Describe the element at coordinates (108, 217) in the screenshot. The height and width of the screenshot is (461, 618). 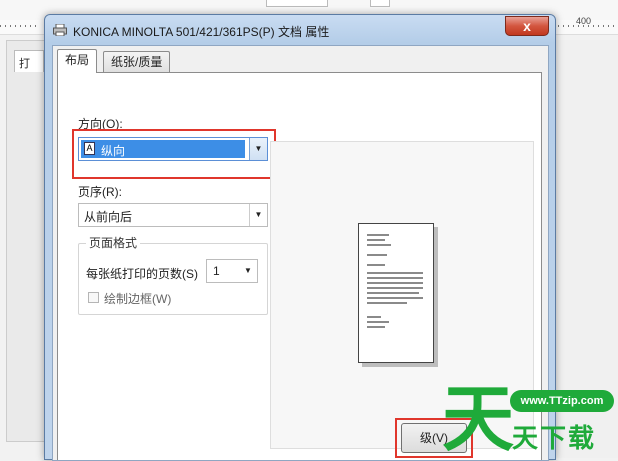
I see `page-order-value: 从前向后` at that location.